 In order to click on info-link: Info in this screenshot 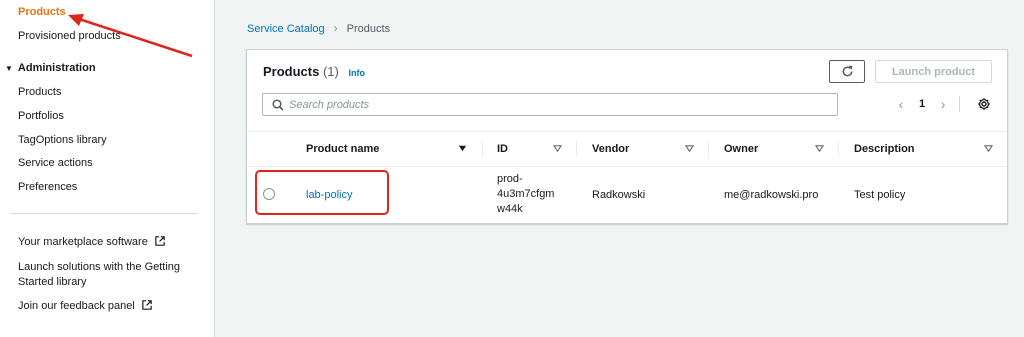, I will do `click(356, 73)`.